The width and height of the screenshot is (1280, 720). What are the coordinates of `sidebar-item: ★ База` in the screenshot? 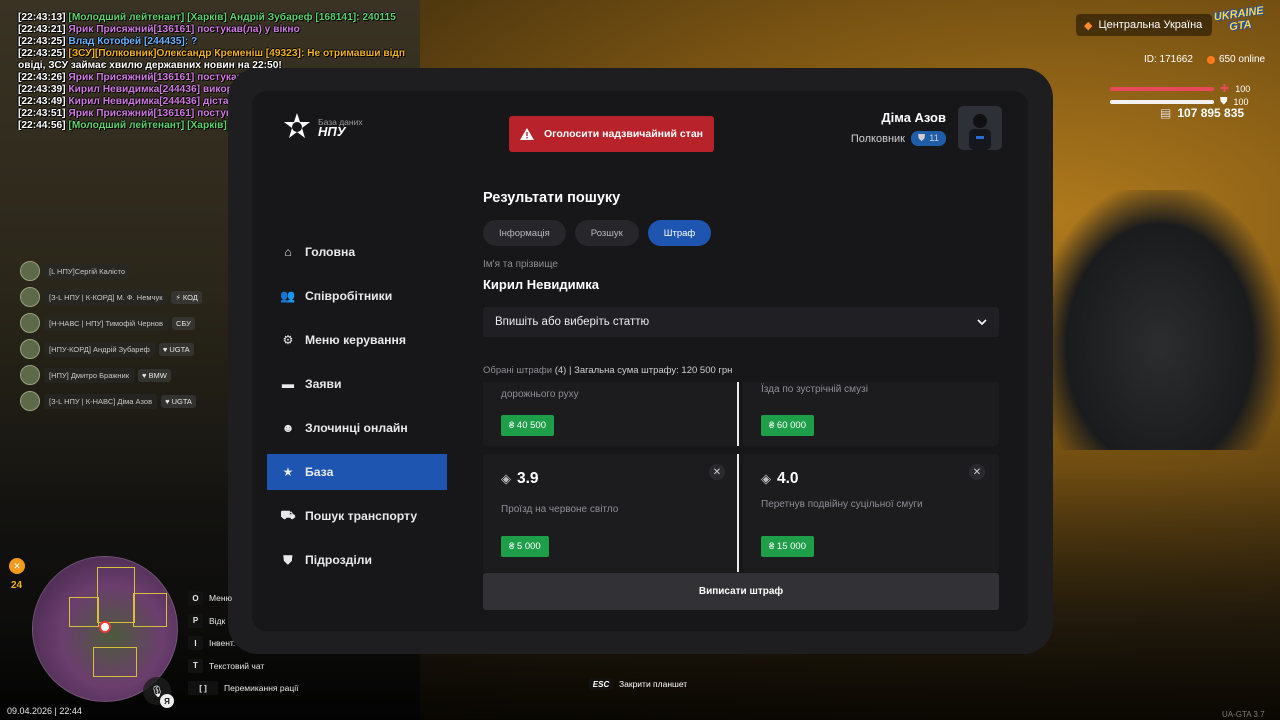 It's located at (357, 472).